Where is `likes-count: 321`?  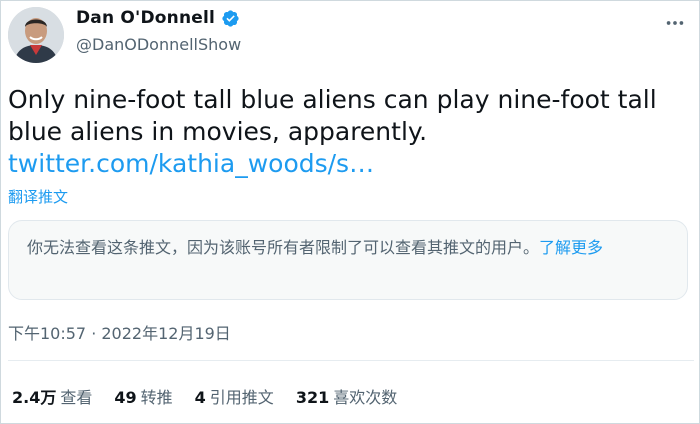 likes-count: 321 is located at coordinates (312, 397).